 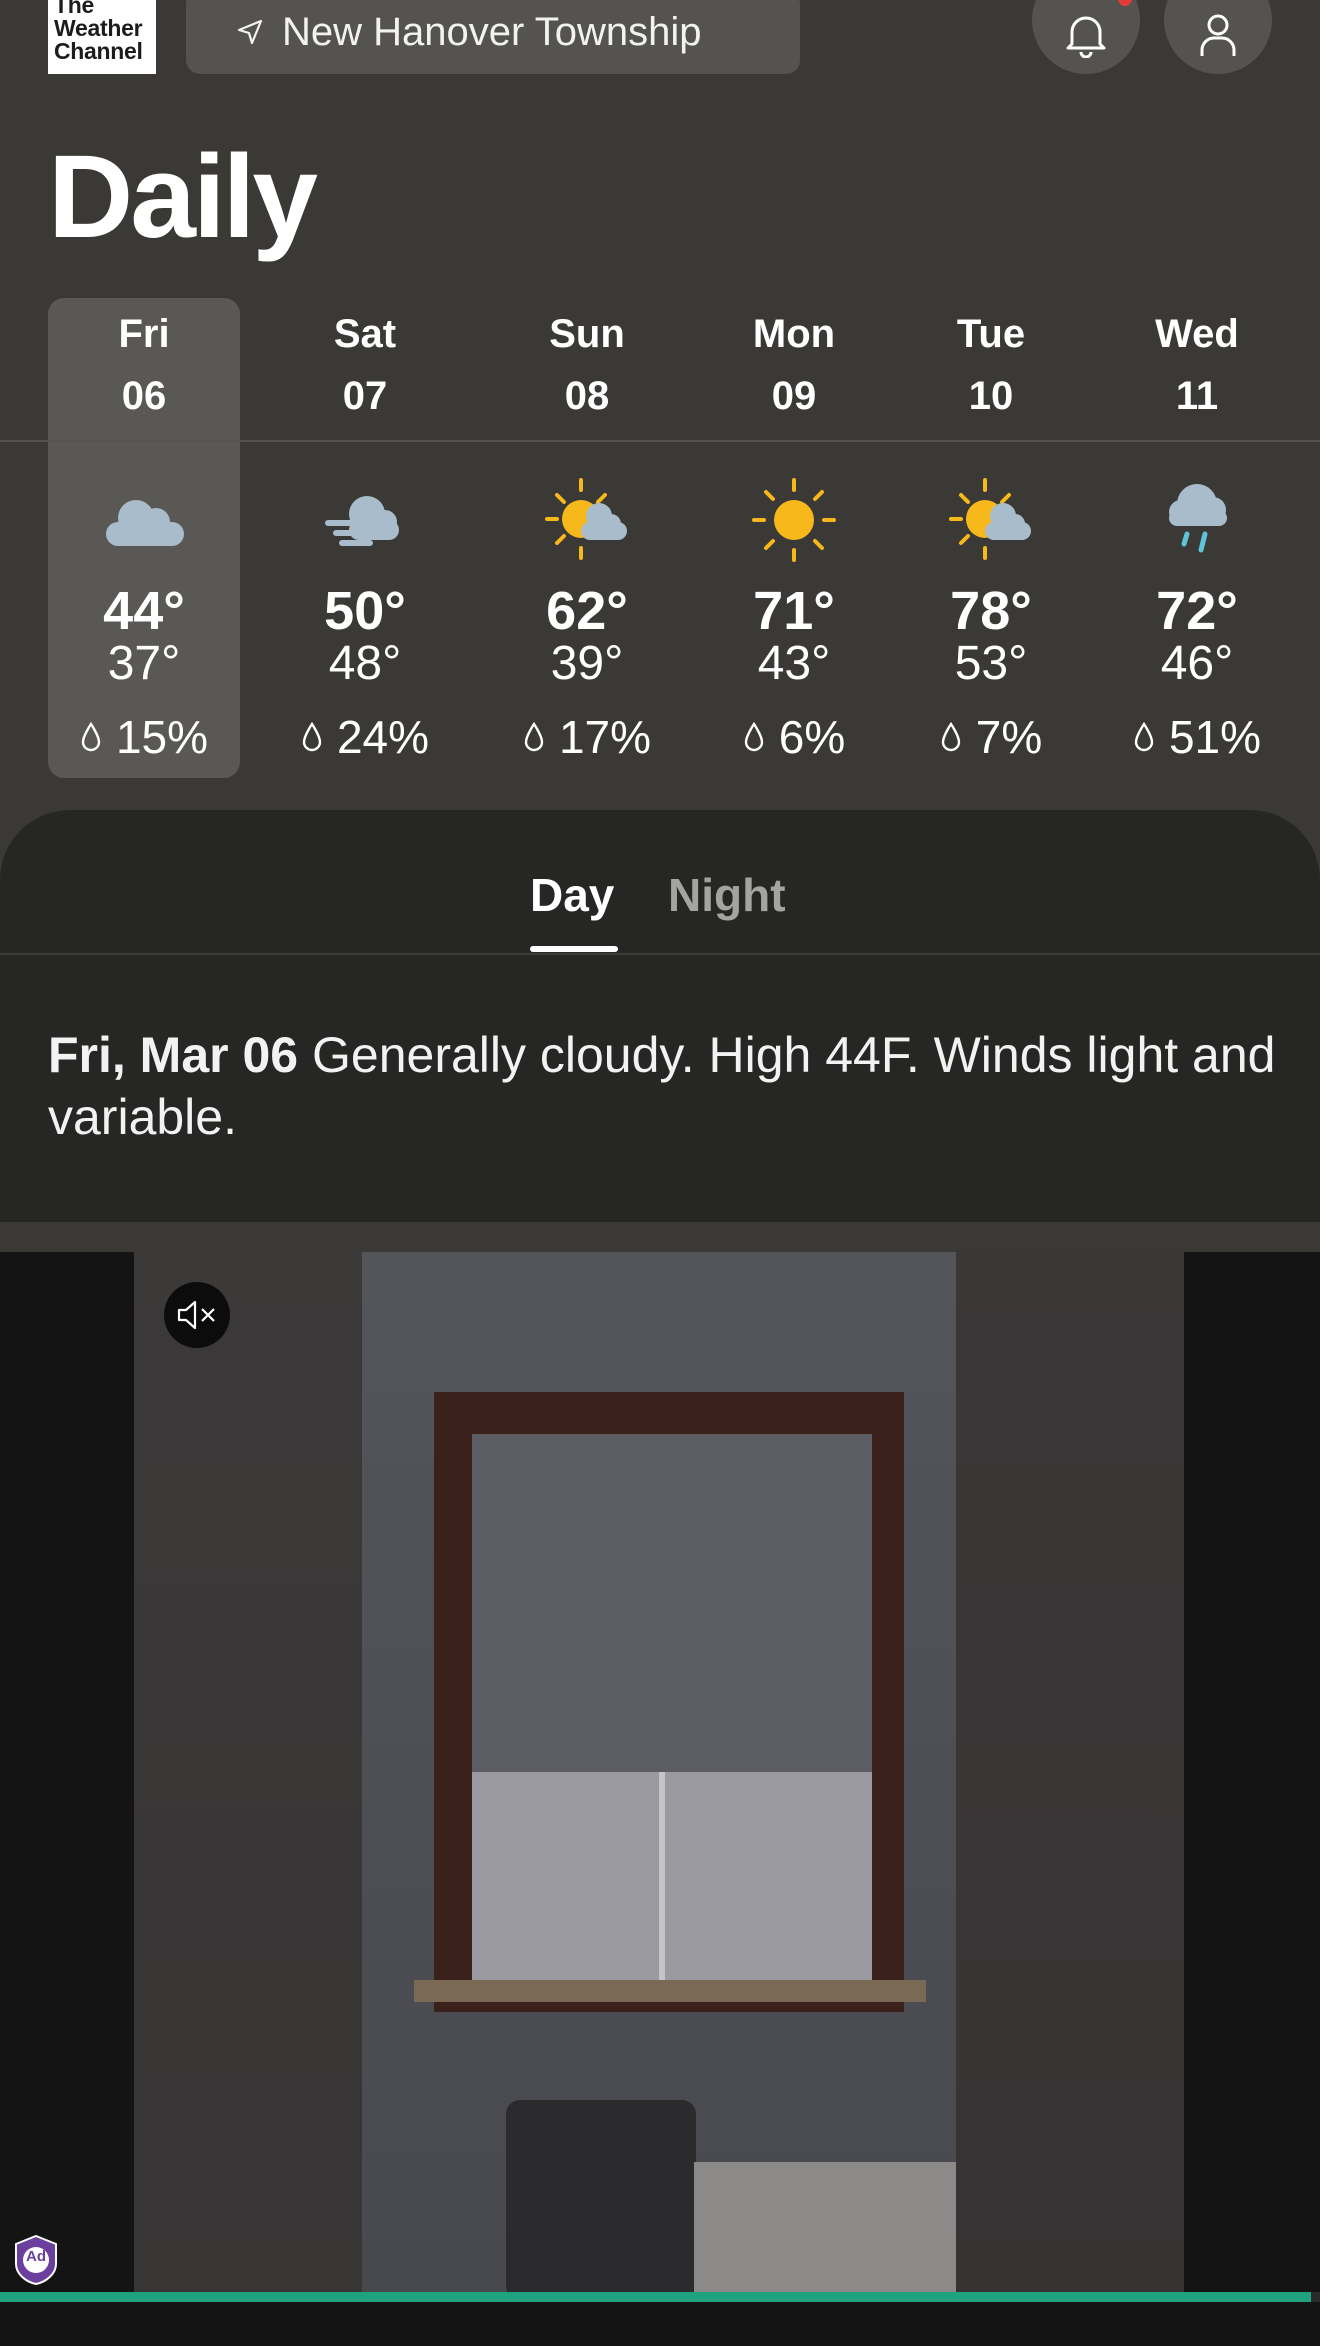 I want to click on forecast-date: Fri, Mar 06, so click(x=173, y=1055).